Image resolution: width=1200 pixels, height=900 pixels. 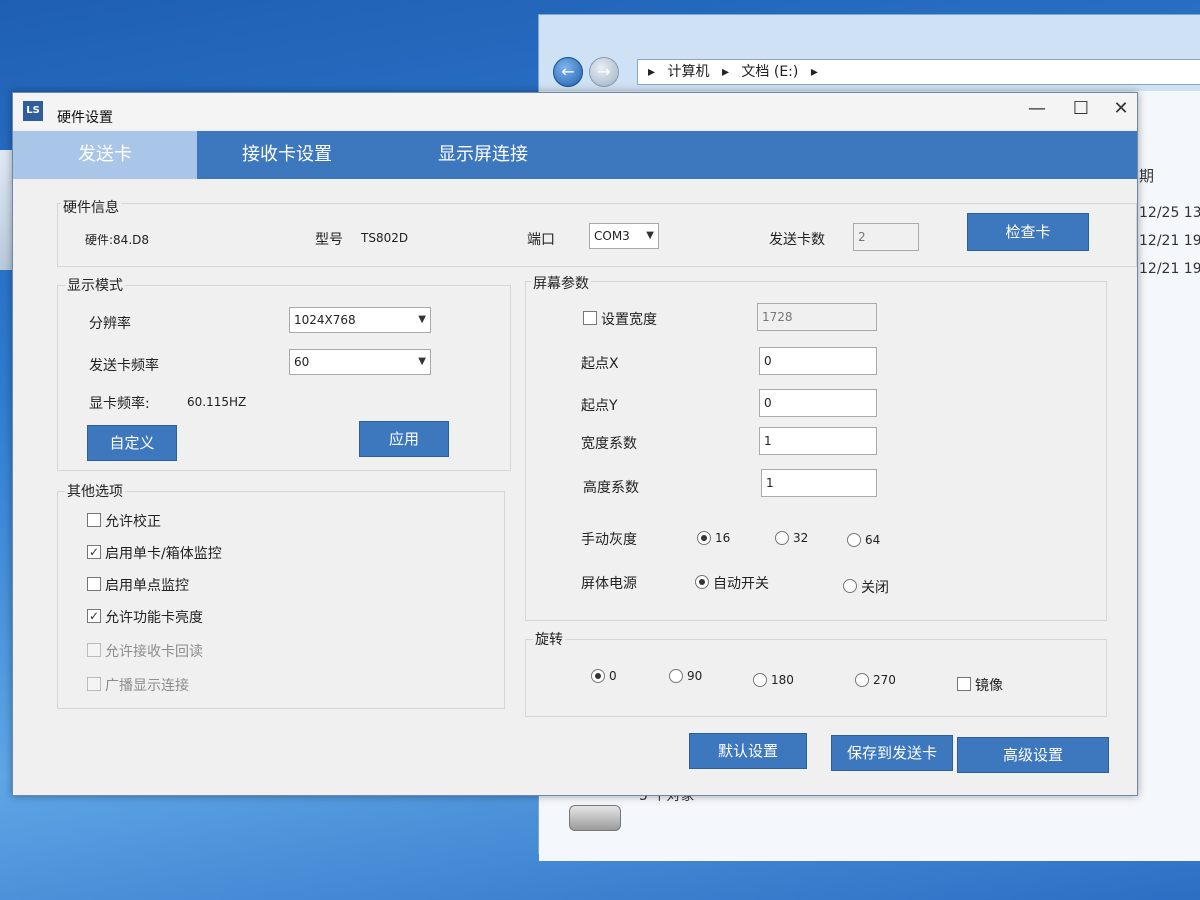 I want to click on port-label: 端口, so click(x=541, y=240).